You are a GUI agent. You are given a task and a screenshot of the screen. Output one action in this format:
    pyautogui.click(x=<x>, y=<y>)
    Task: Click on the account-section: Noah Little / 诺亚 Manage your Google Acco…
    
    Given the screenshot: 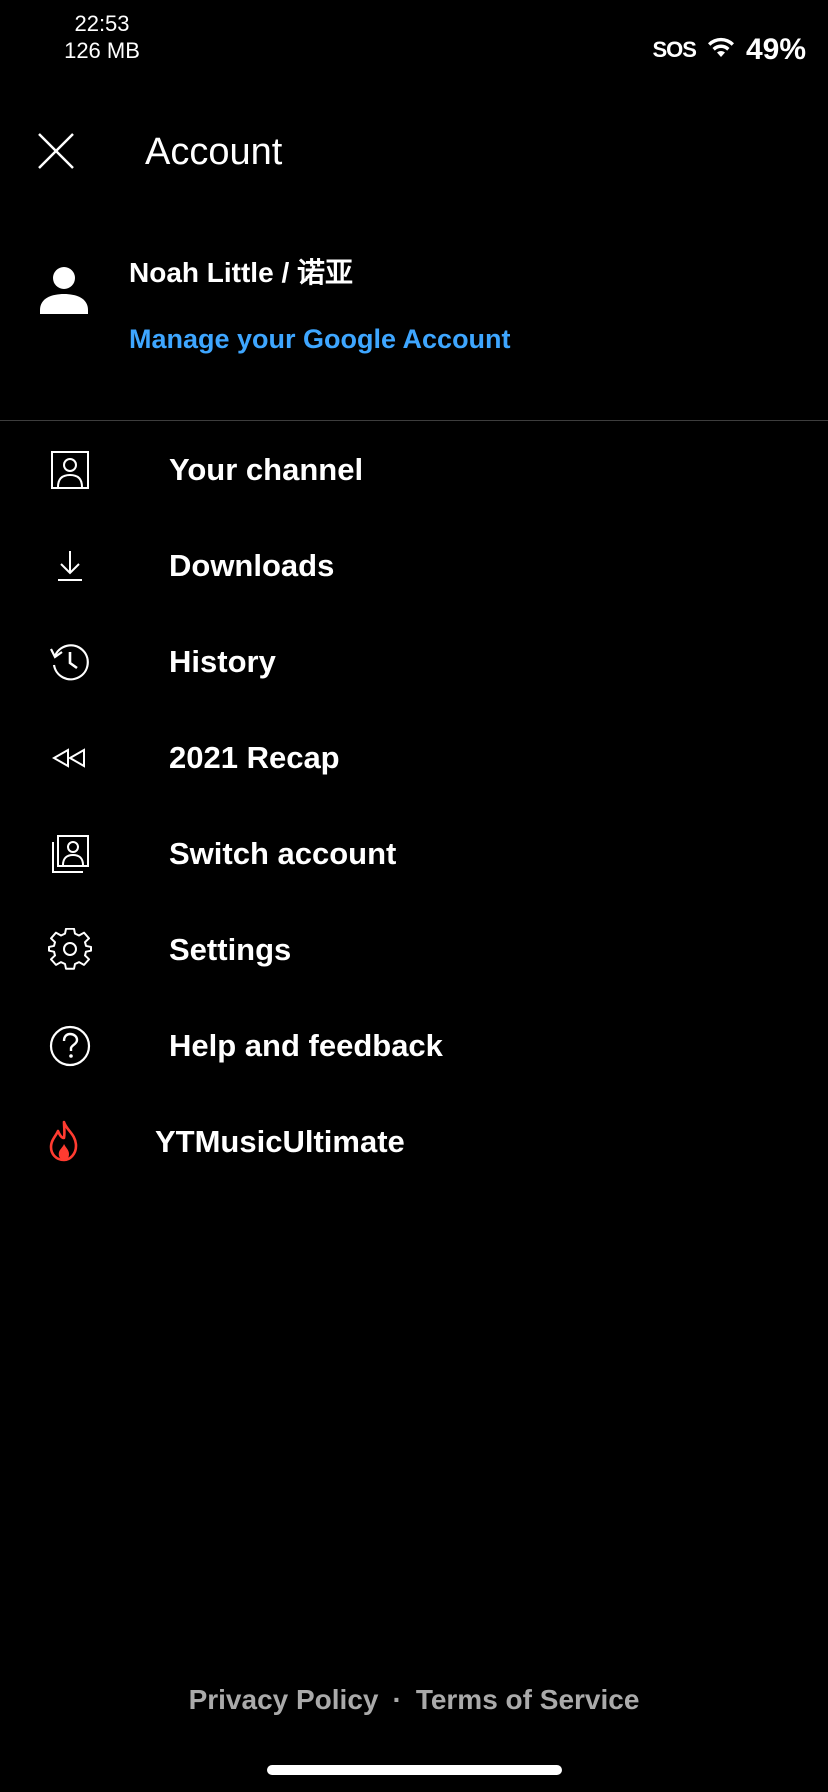 What is the action you would take?
    pyautogui.click(x=414, y=330)
    